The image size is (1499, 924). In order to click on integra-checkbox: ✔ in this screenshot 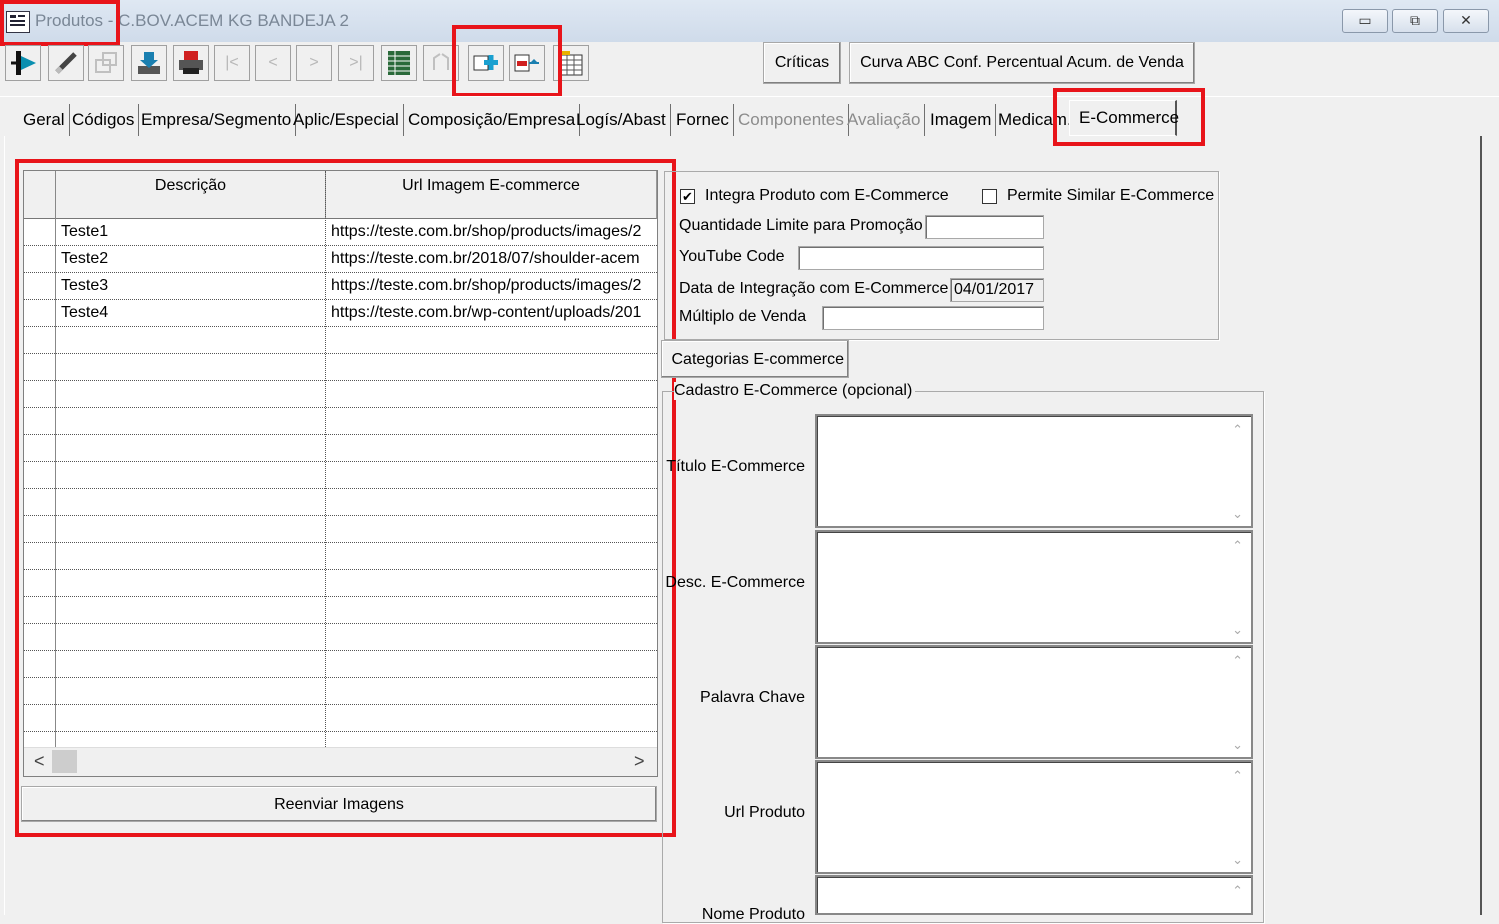, I will do `click(687, 196)`.